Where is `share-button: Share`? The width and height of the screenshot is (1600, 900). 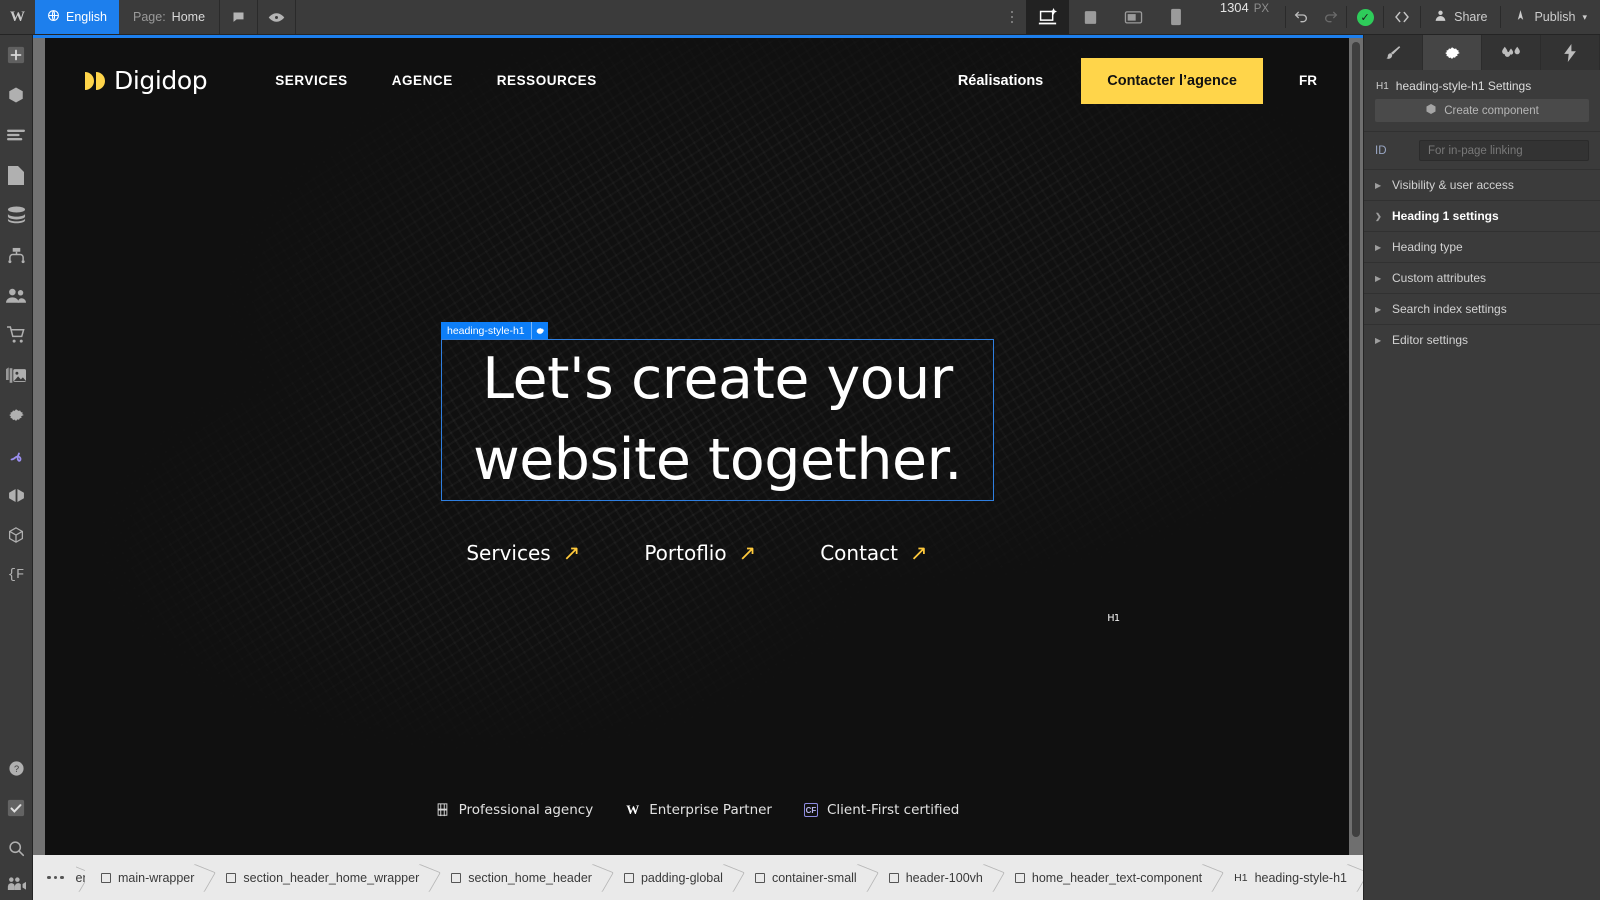 share-button: Share is located at coordinates (1460, 17).